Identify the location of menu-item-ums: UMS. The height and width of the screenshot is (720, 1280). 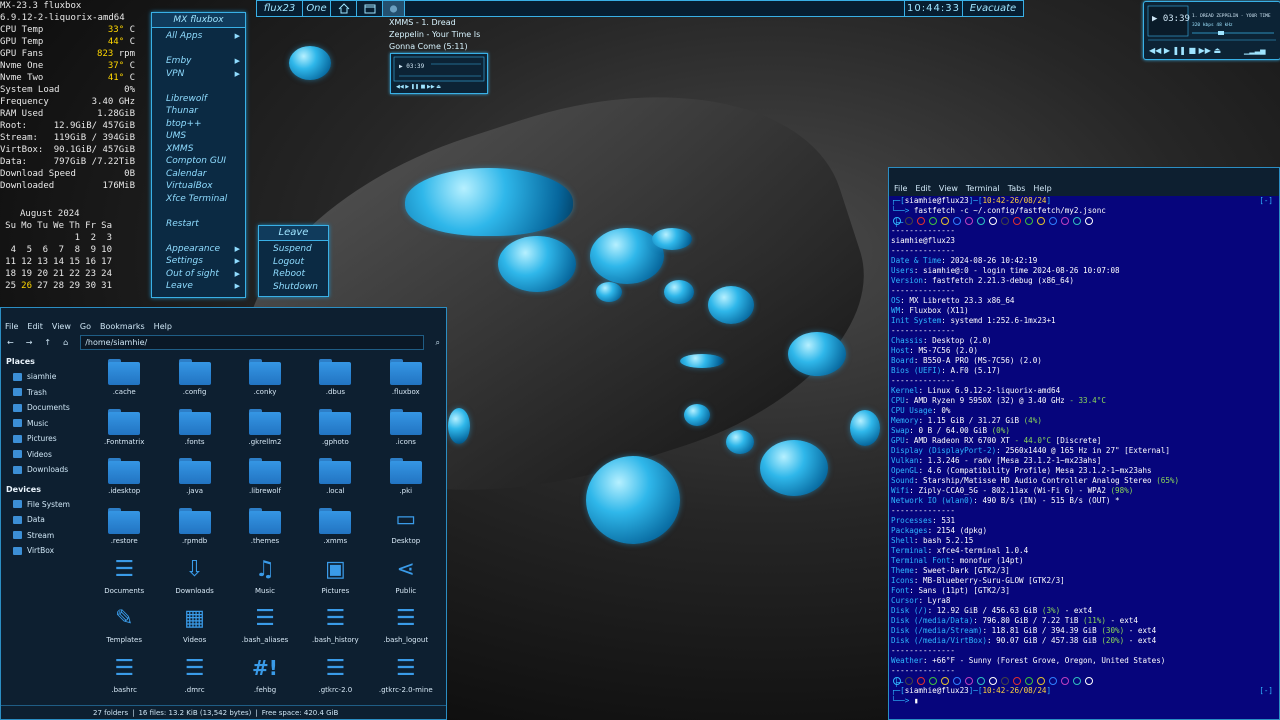
(198, 136).